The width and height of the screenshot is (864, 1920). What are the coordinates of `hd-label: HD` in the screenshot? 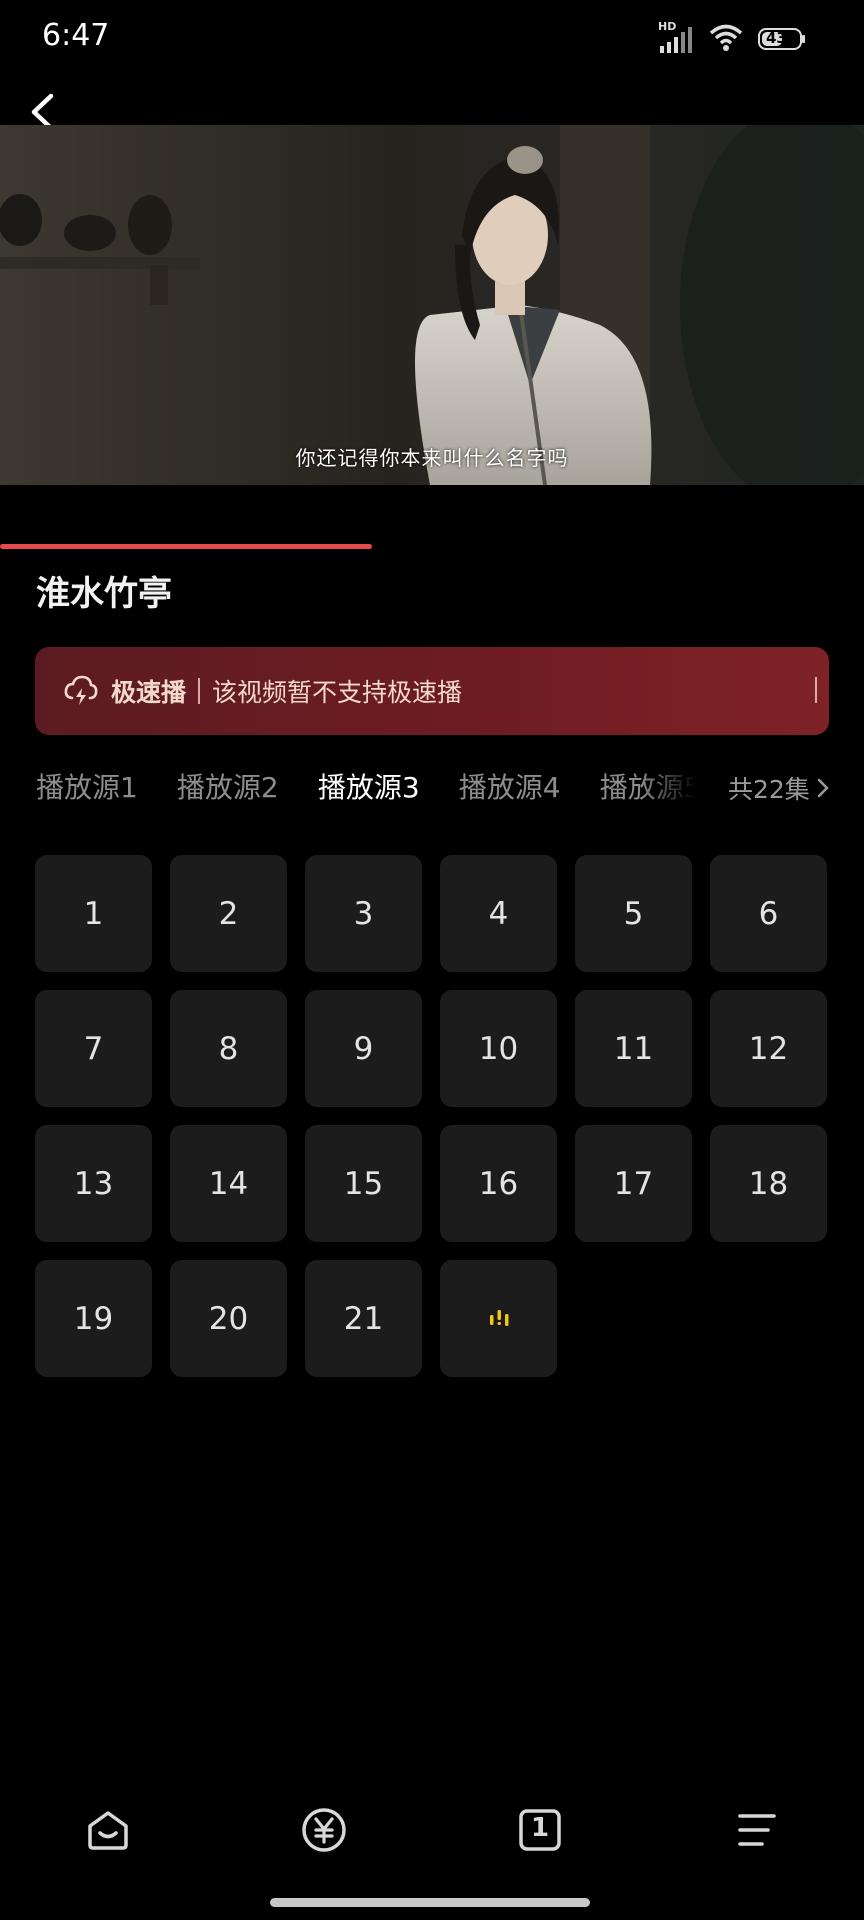 It's located at (667, 26).